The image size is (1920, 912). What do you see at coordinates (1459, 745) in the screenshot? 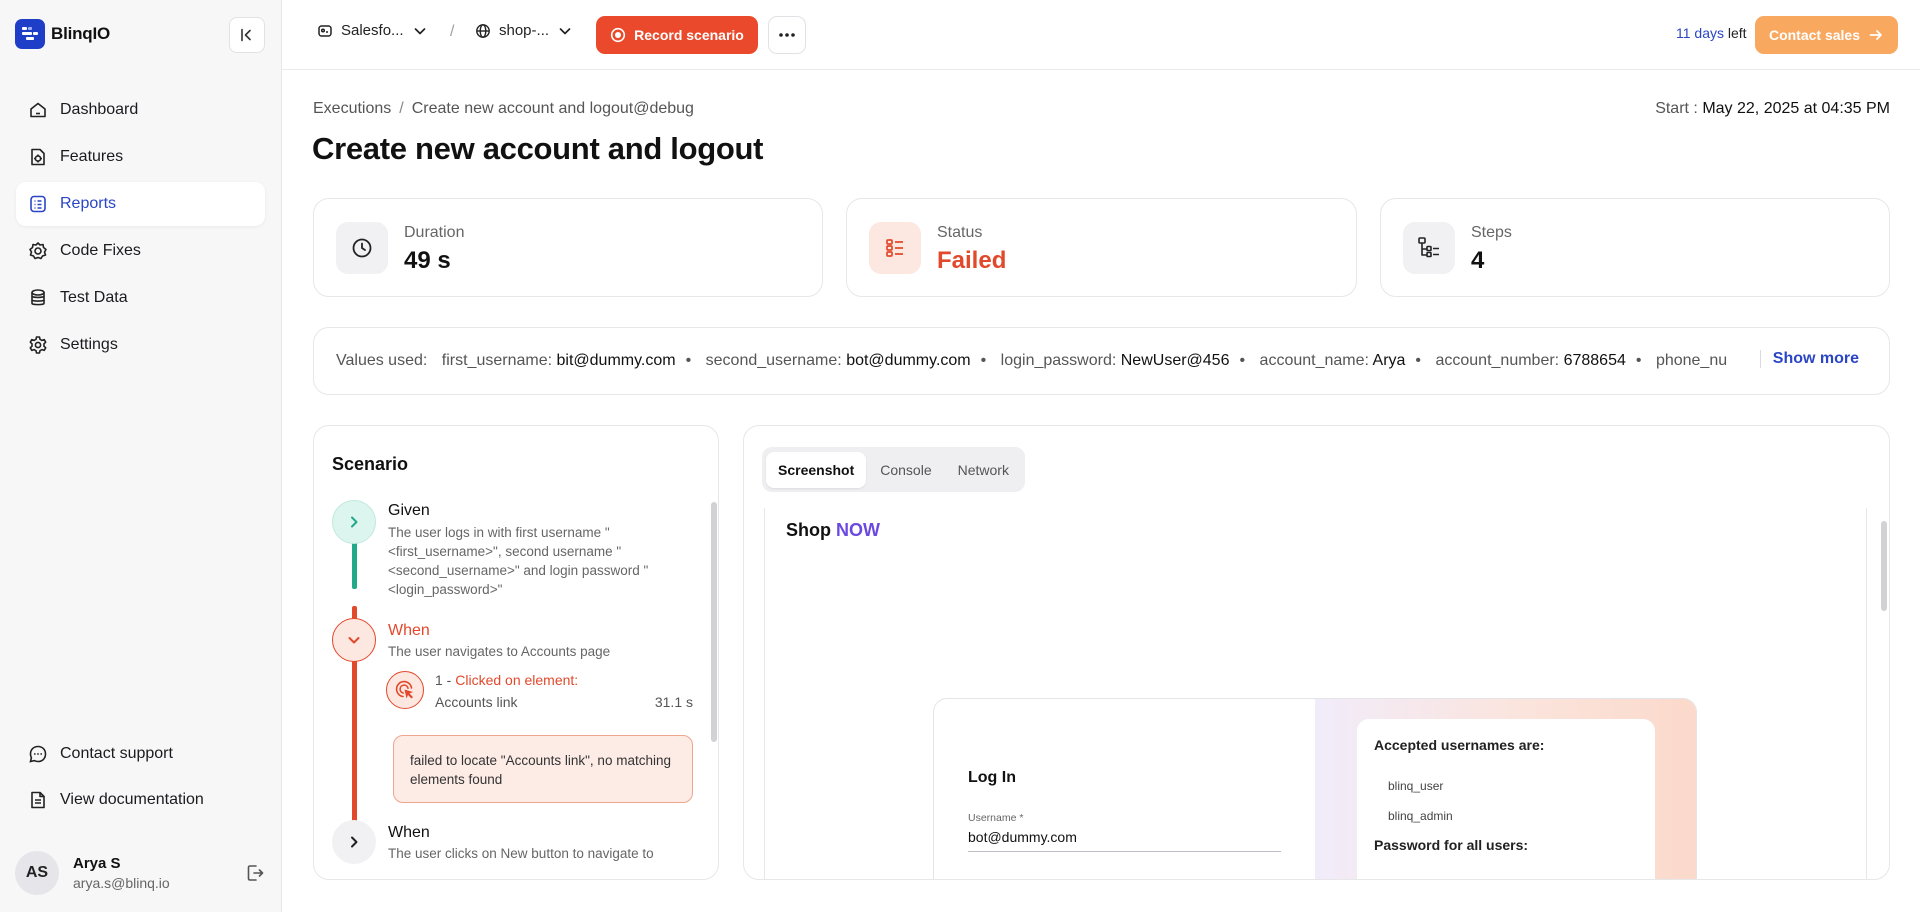
I see `accepted-usernames-title: Accepted usernames are:` at bounding box center [1459, 745].